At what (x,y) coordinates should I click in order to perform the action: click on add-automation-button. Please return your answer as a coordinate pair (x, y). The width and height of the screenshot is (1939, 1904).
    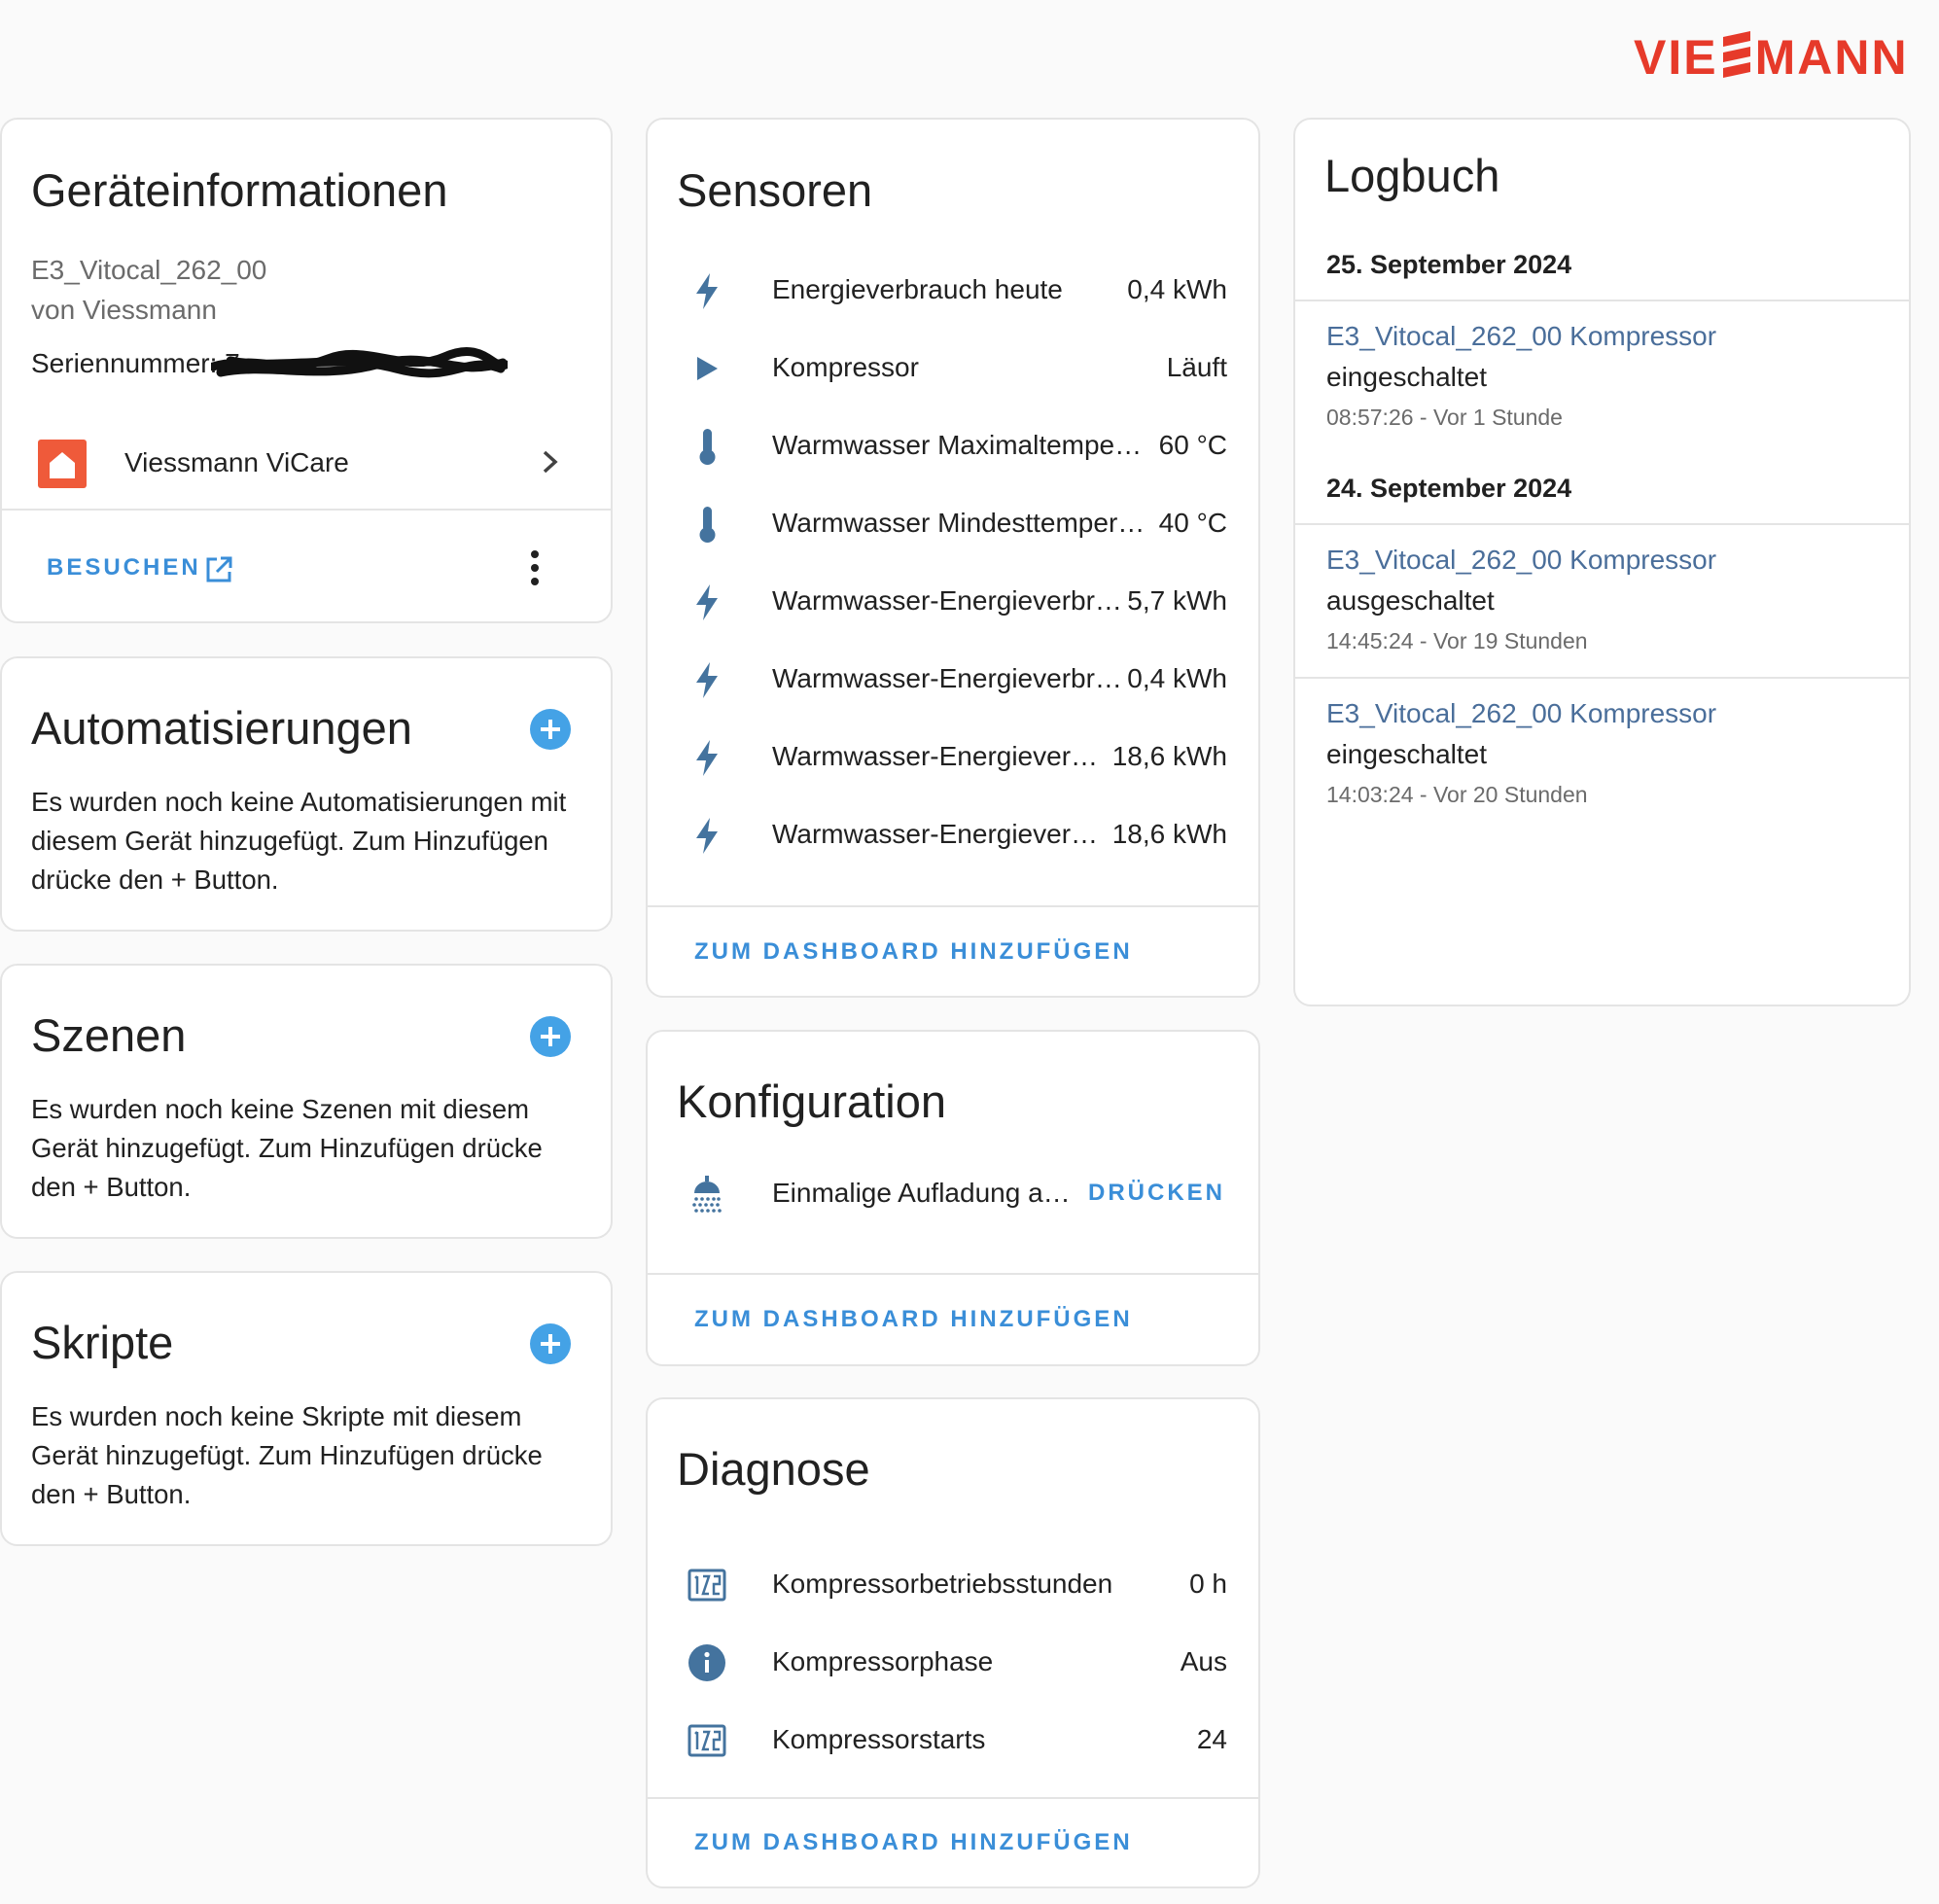
    Looking at the image, I should click on (550, 729).